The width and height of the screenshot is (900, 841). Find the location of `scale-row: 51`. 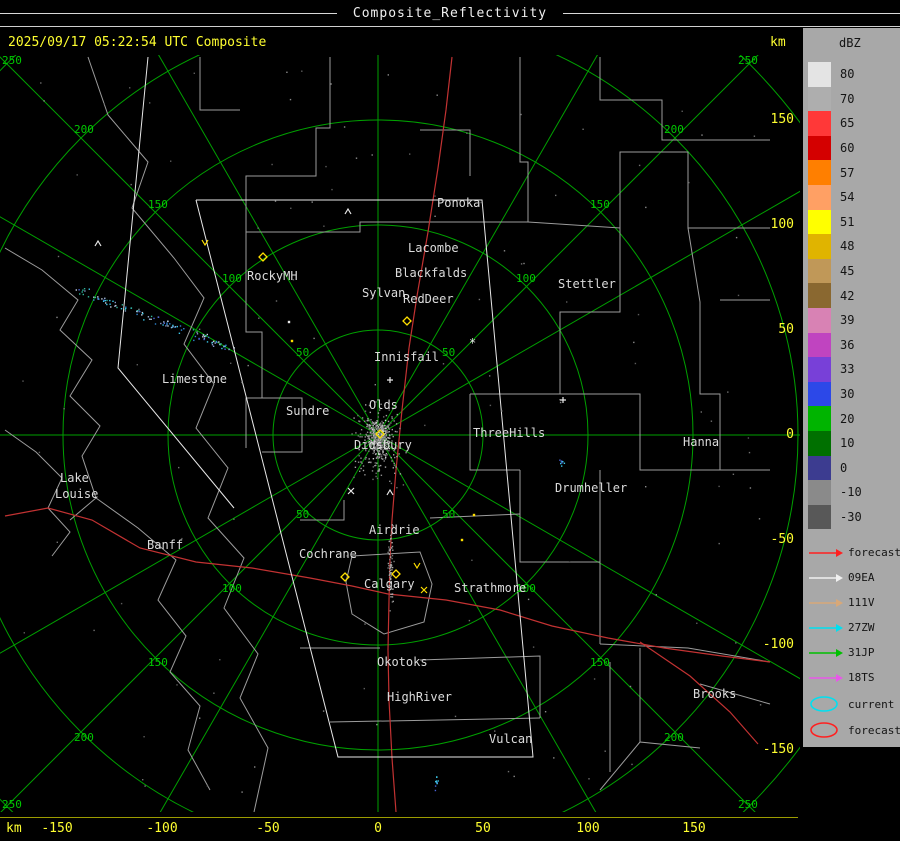

scale-row: 51 is located at coordinates (835, 222).